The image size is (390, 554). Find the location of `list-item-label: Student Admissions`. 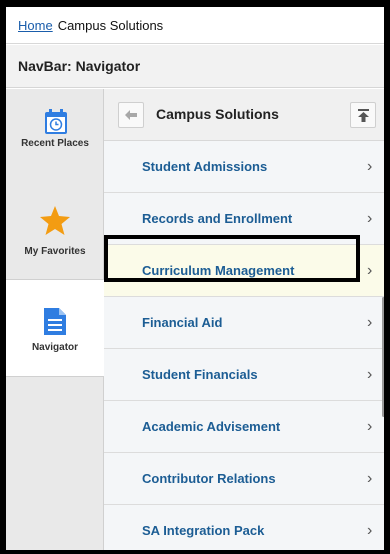

list-item-label: Student Admissions is located at coordinates (205, 166).